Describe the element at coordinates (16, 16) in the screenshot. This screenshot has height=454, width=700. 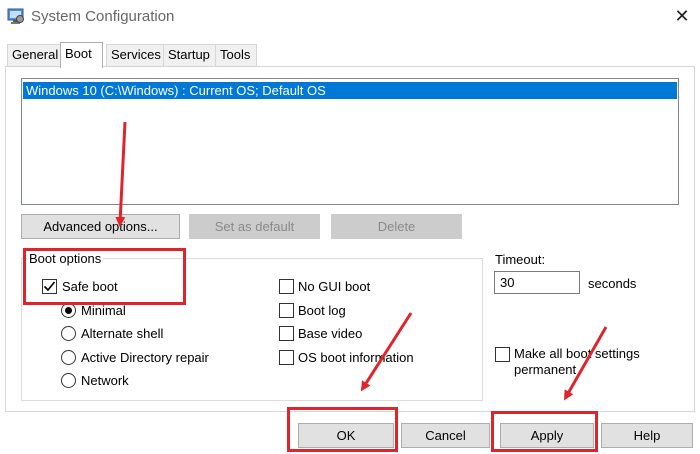
I see `system-config-icon` at that location.